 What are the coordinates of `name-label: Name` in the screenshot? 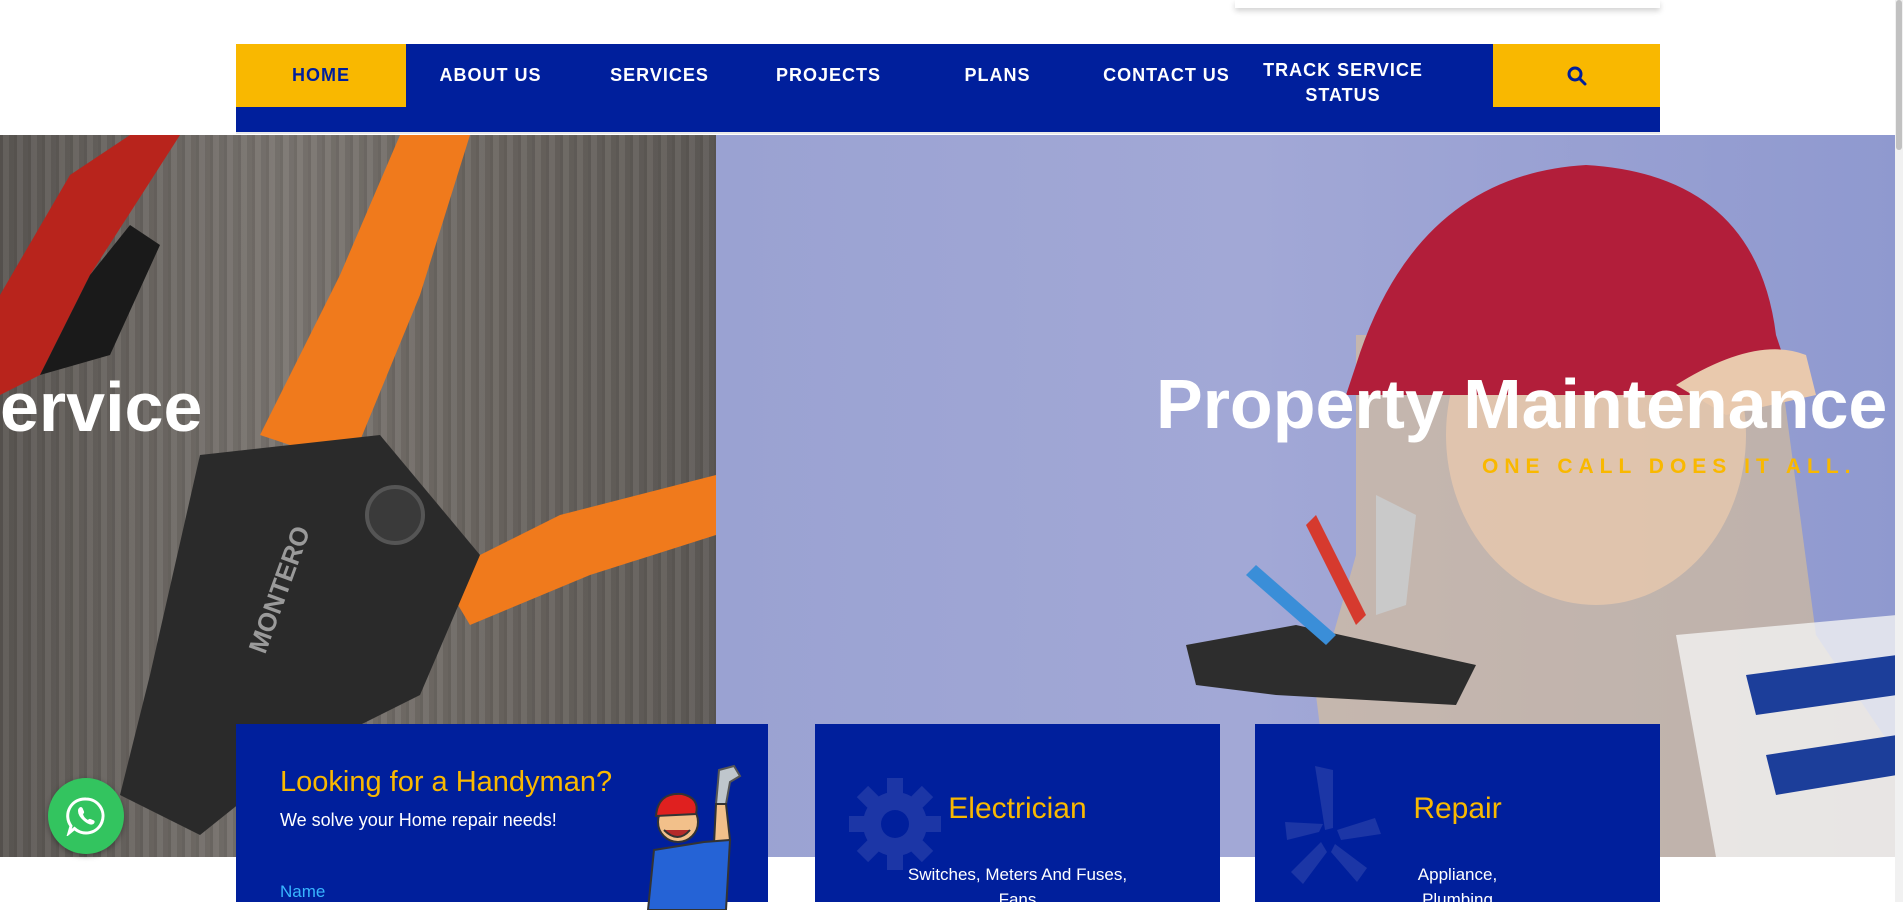 It's located at (303, 891).